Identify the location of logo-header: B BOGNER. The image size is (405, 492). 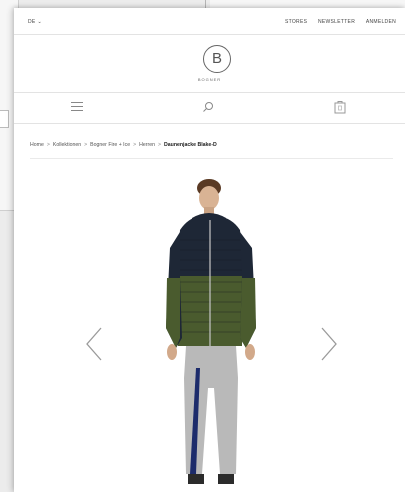
(209, 63).